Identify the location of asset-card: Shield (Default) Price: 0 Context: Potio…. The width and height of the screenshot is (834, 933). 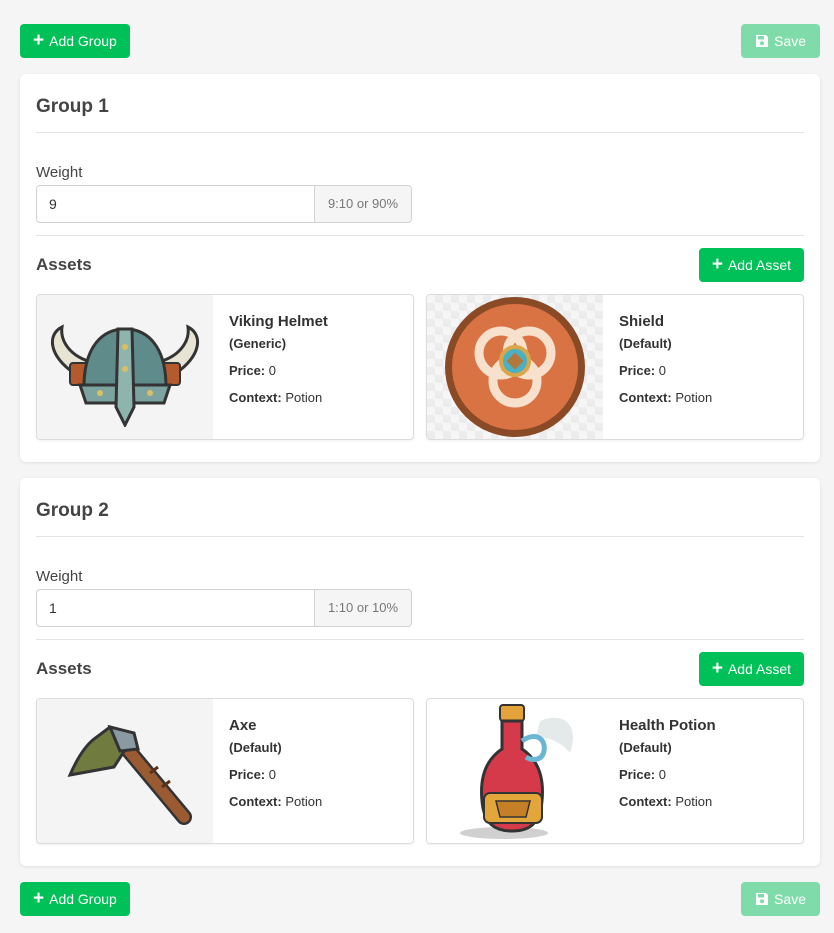
(615, 367).